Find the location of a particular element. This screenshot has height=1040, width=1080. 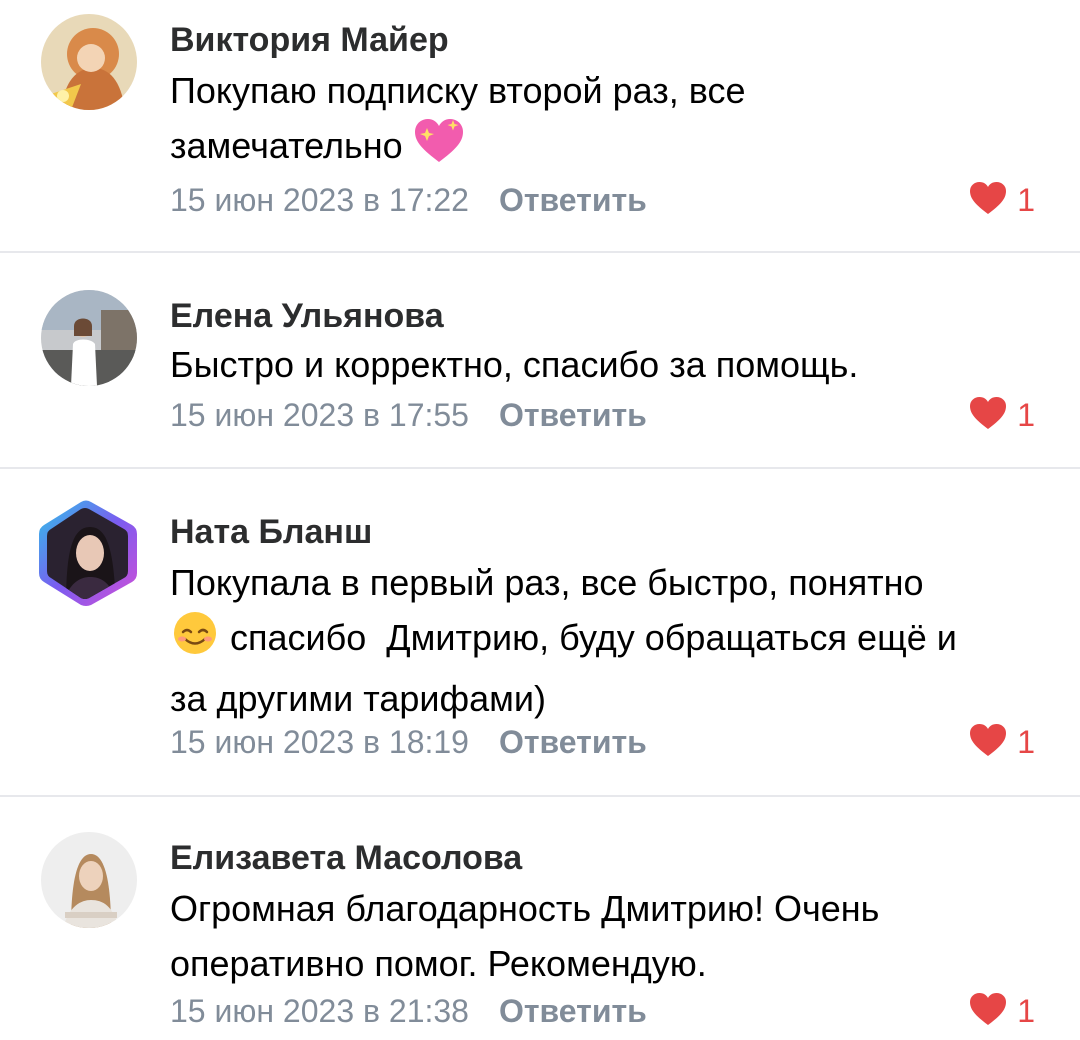

comment-meta: 15 июн 2023 в 18:19 Ответить is located at coordinates (408, 742).